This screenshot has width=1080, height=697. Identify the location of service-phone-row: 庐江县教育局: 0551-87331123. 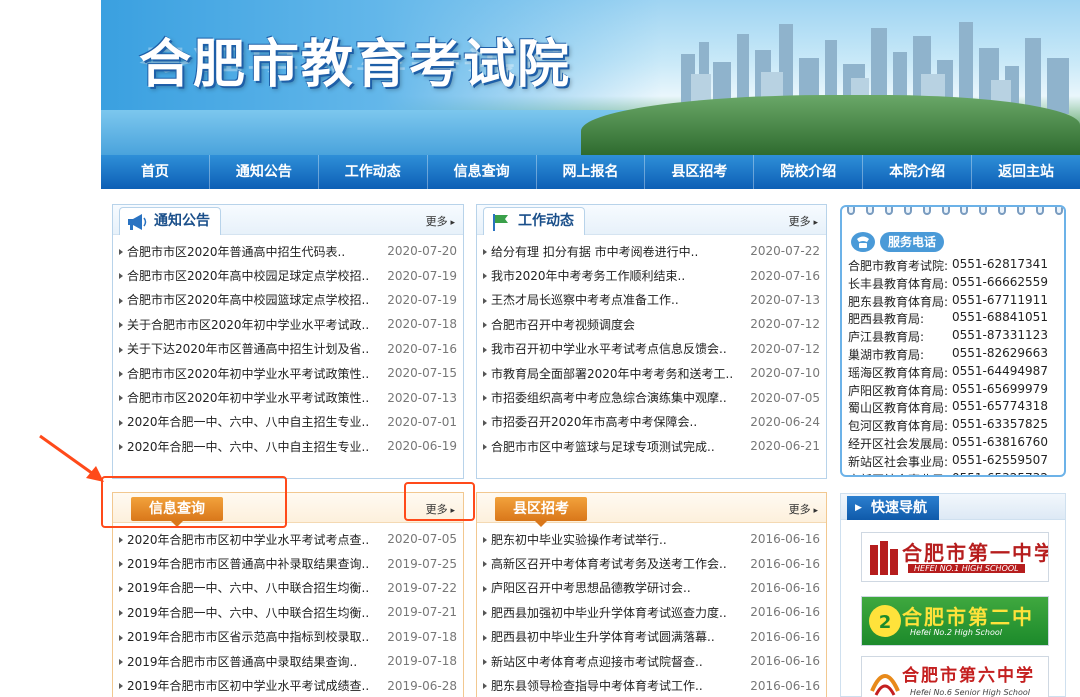
(956, 337).